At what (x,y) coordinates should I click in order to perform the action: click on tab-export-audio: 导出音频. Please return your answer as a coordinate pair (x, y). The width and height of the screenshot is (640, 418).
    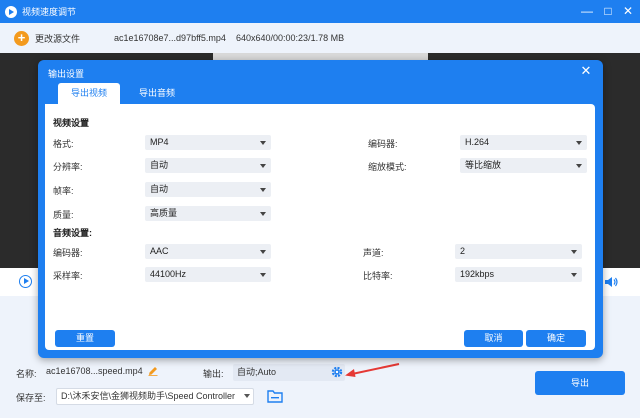
    Looking at the image, I should click on (157, 93).